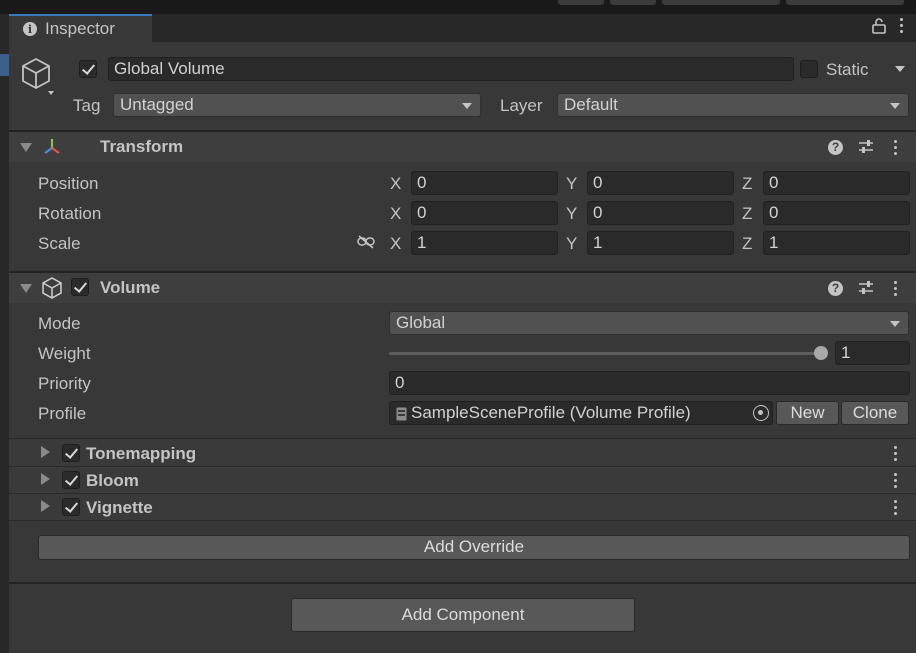 This screenshot has width=916, height=653. What do you see at coordinates (462, 28) in the screenshot?
I see `tab-bar: i Inspector` at bounding box center [462, 28].